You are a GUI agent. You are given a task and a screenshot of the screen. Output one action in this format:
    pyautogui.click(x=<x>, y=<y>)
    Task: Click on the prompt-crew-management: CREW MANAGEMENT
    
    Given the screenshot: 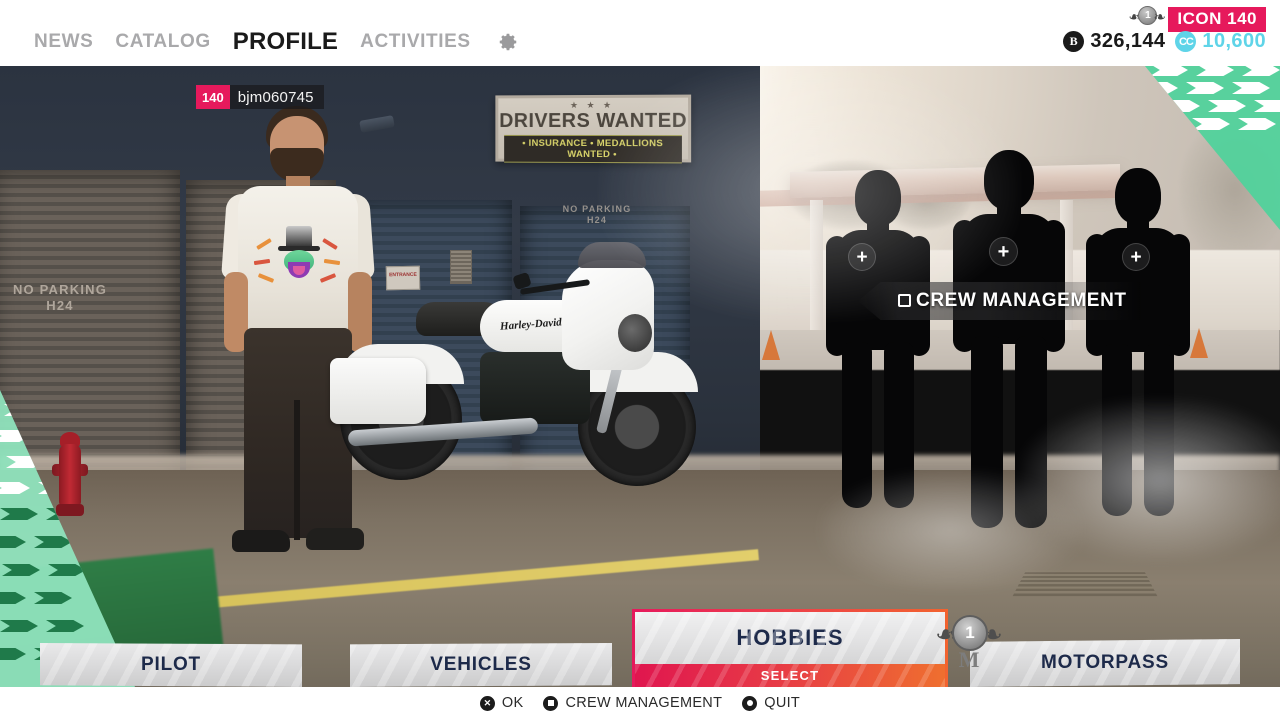 What is the action you would take?
    pyautogui.click(x=632, y=703)
    